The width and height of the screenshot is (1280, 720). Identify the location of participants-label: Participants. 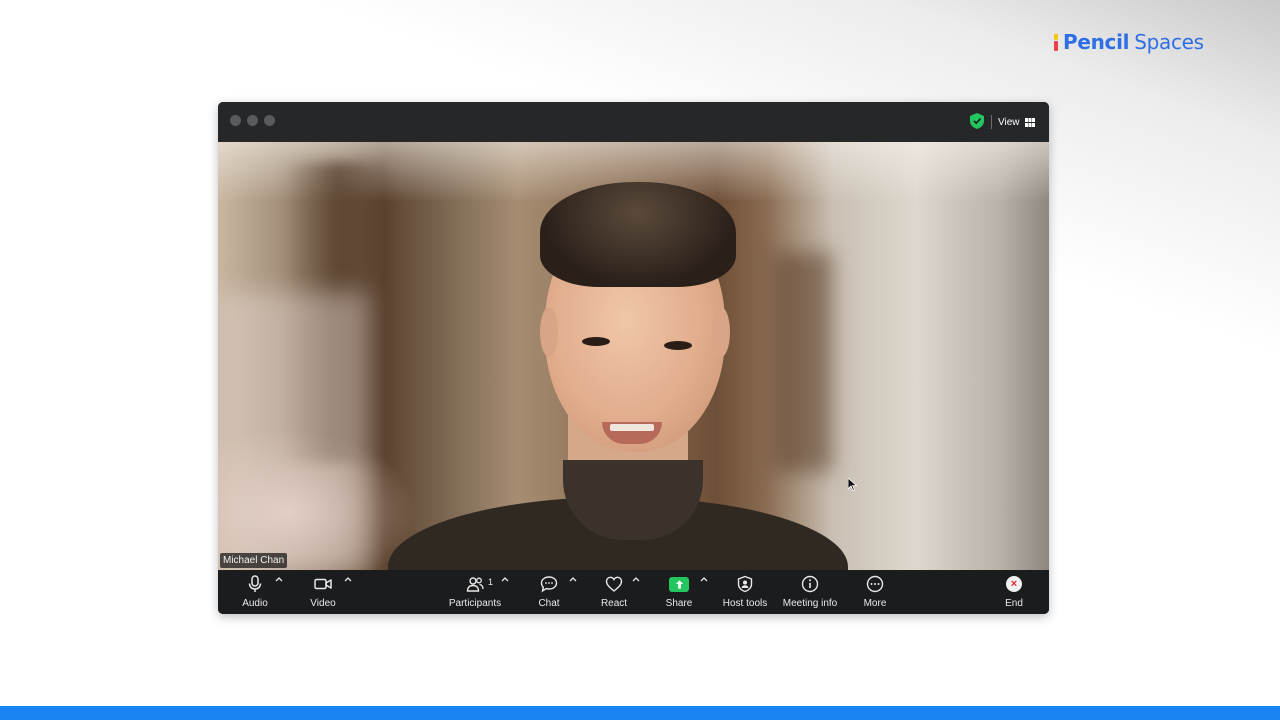
(475, 603).